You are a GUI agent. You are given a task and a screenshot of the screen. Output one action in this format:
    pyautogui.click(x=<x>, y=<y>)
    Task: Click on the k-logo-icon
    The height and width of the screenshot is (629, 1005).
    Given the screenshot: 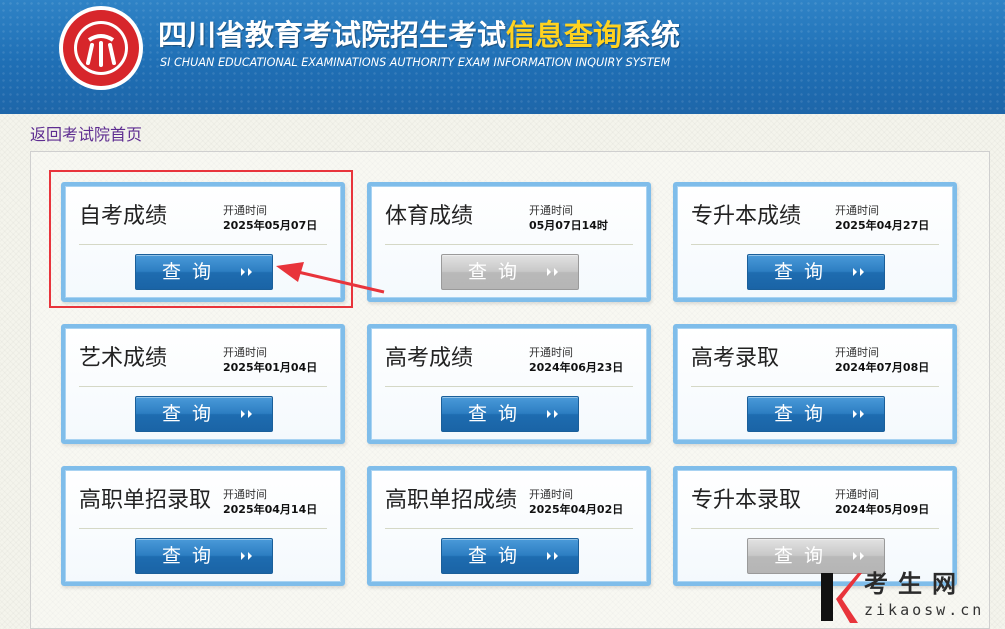 What is the action you would take?
    pyautogui.click(x=841, y=598)
    